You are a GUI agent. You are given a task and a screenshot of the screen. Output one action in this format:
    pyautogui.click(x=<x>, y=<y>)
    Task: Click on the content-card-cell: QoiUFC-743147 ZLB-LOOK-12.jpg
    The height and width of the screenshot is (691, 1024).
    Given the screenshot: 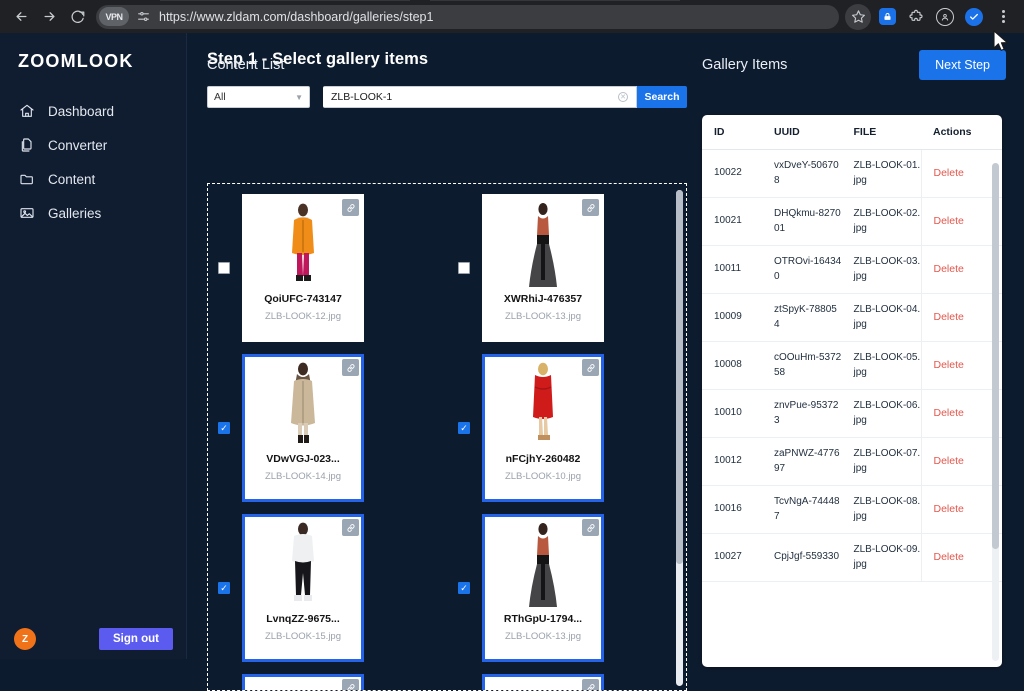 What is the action you would take?
    pyautogui.click(x=328, y=268)
    